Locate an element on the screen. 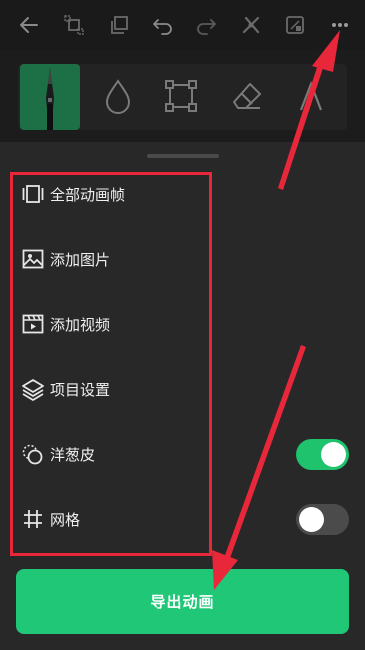 The height and width of the screenshot is (650, 365). grid-toggle is located at coordinates (322, 519).